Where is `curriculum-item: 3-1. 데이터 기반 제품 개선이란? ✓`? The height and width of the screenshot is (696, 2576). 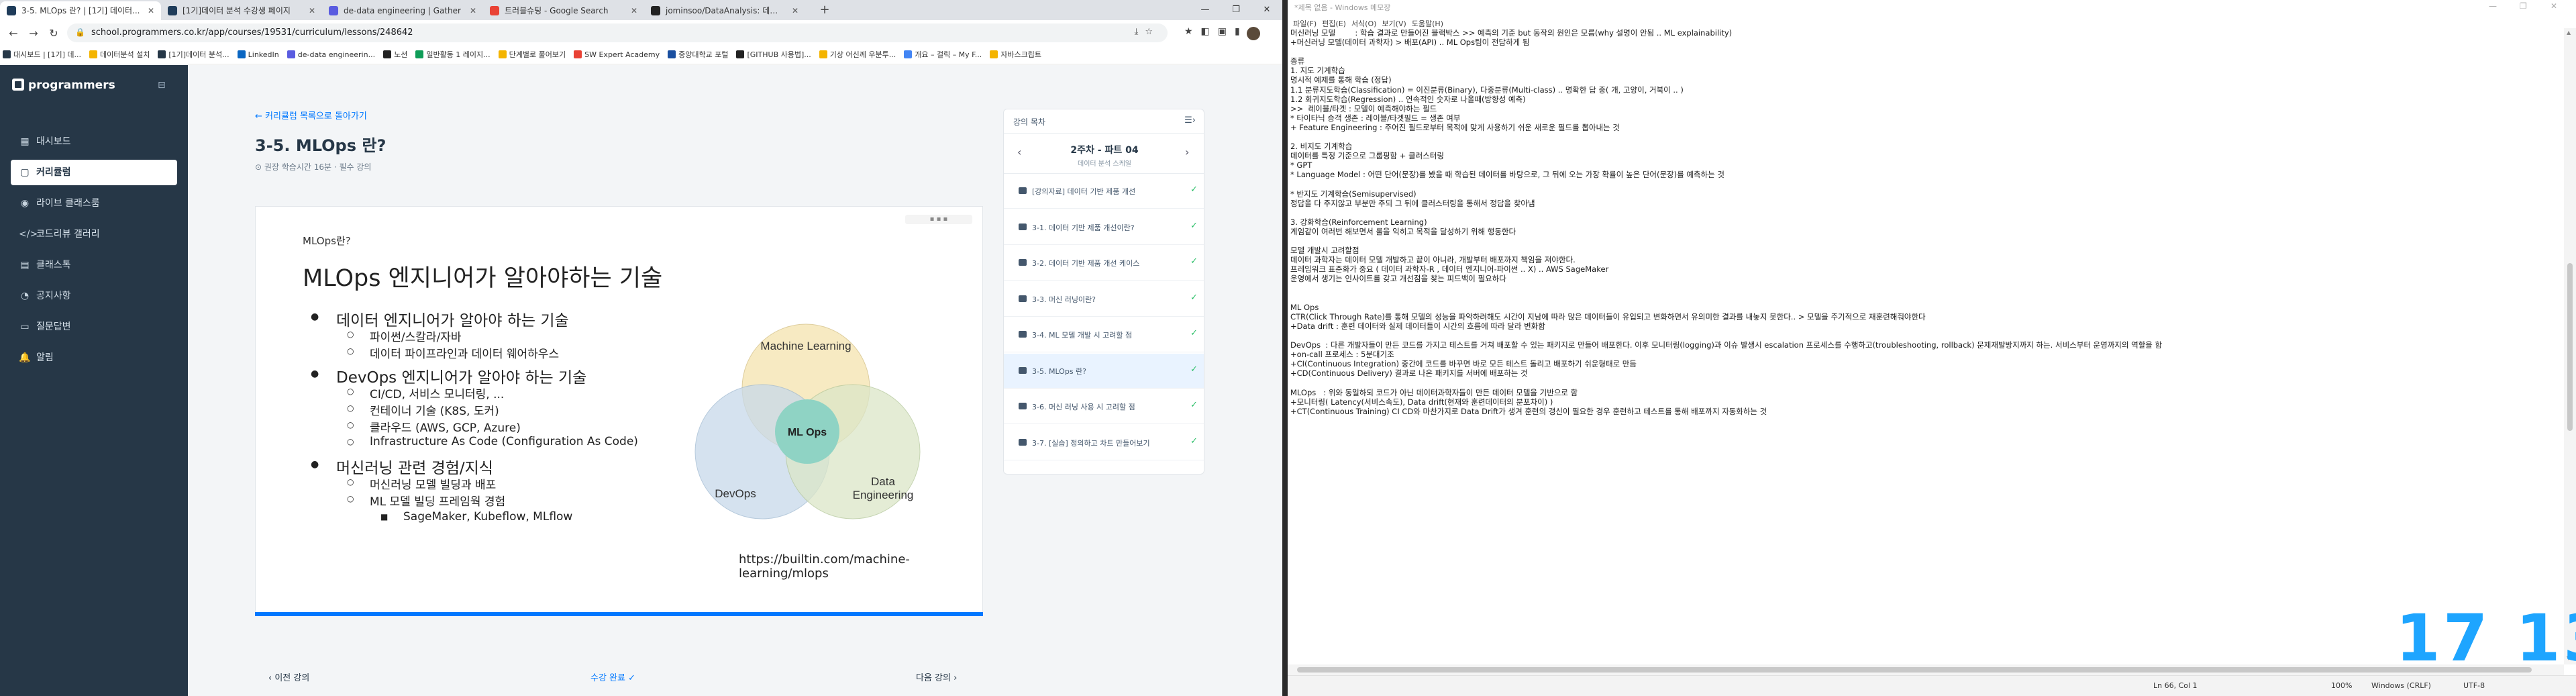
curriculum-item: 3-1. 데이터 기반 제품 개선이란? ✓ is located at coordinates (1104, 228).